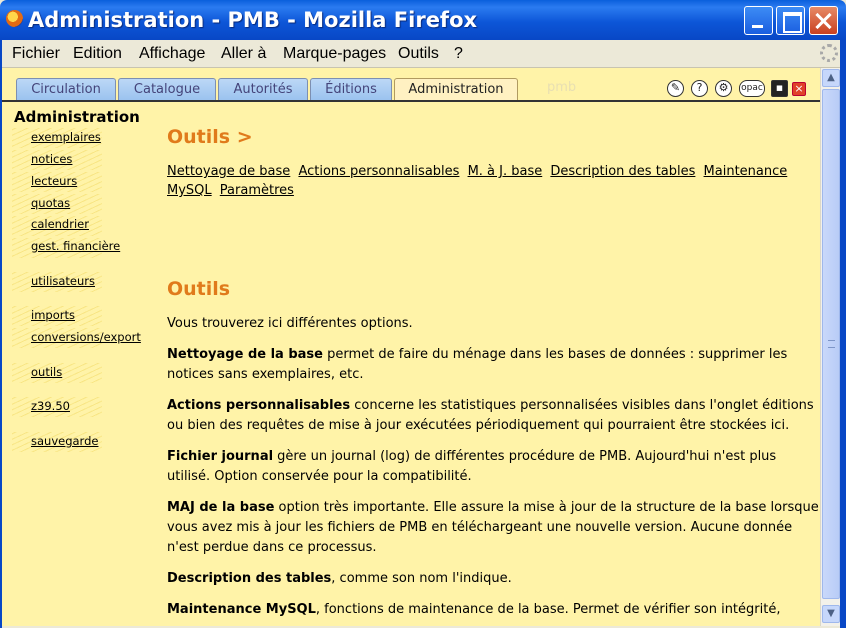  Describe the element at coordinates (622, 171) in the screenshot. I see `link-description-tables: Description des tables` at that location.